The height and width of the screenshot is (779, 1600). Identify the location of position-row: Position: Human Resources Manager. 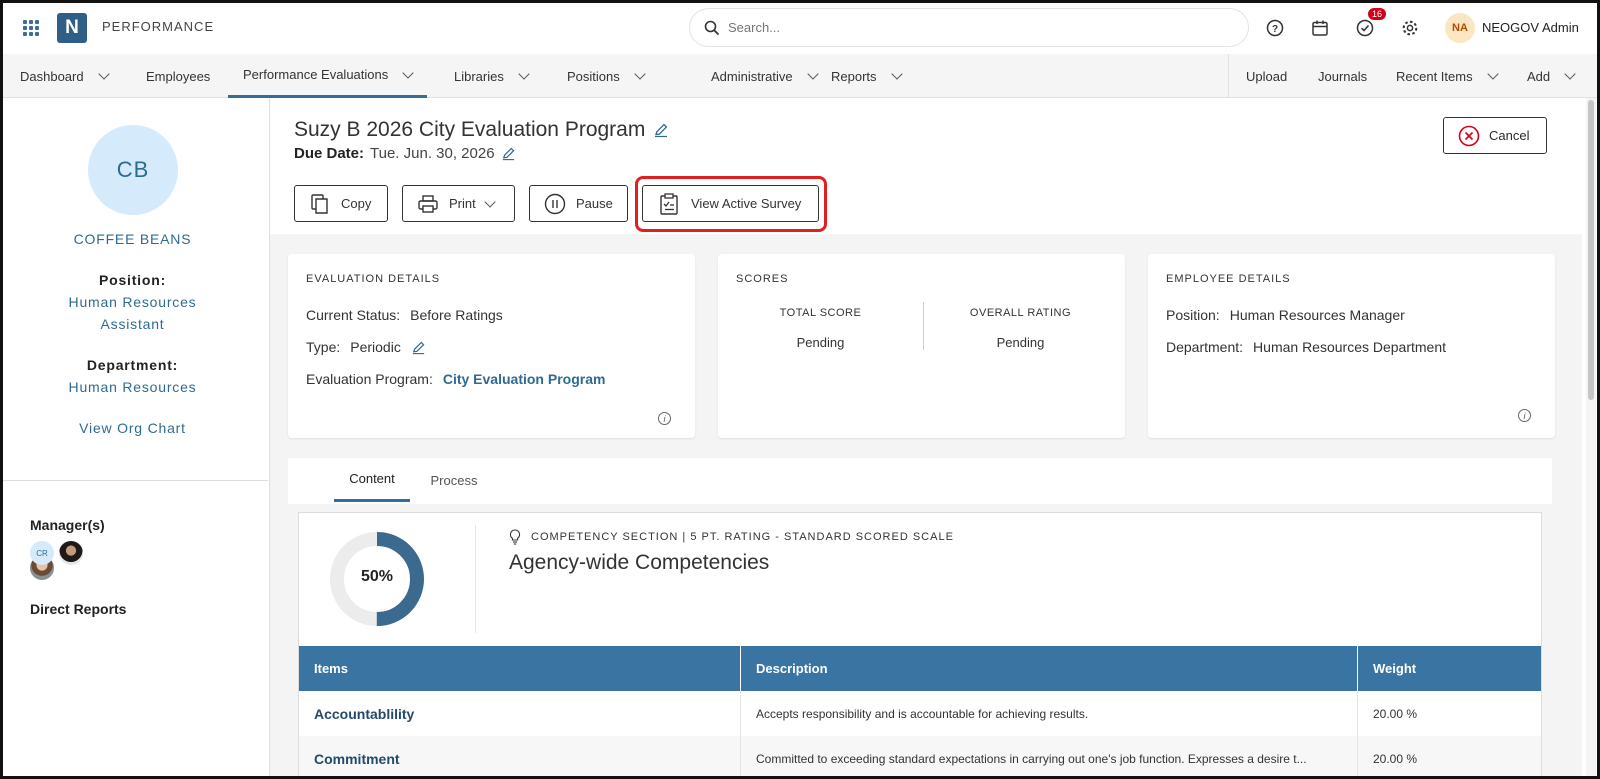
(1285, 315).